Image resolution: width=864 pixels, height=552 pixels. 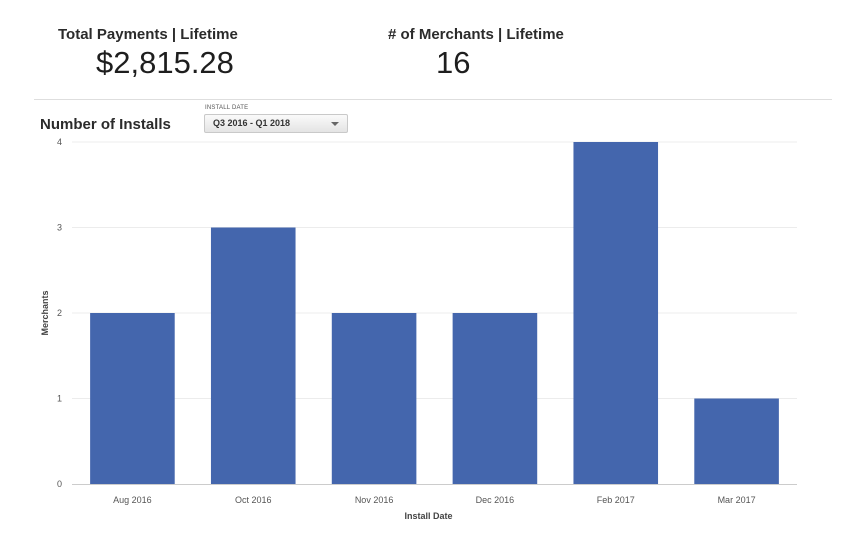 What do you see at coordinates (428, 516) in the screenshot?
I see `x-axis-title: Install Date` at bounding box center [428, 516].